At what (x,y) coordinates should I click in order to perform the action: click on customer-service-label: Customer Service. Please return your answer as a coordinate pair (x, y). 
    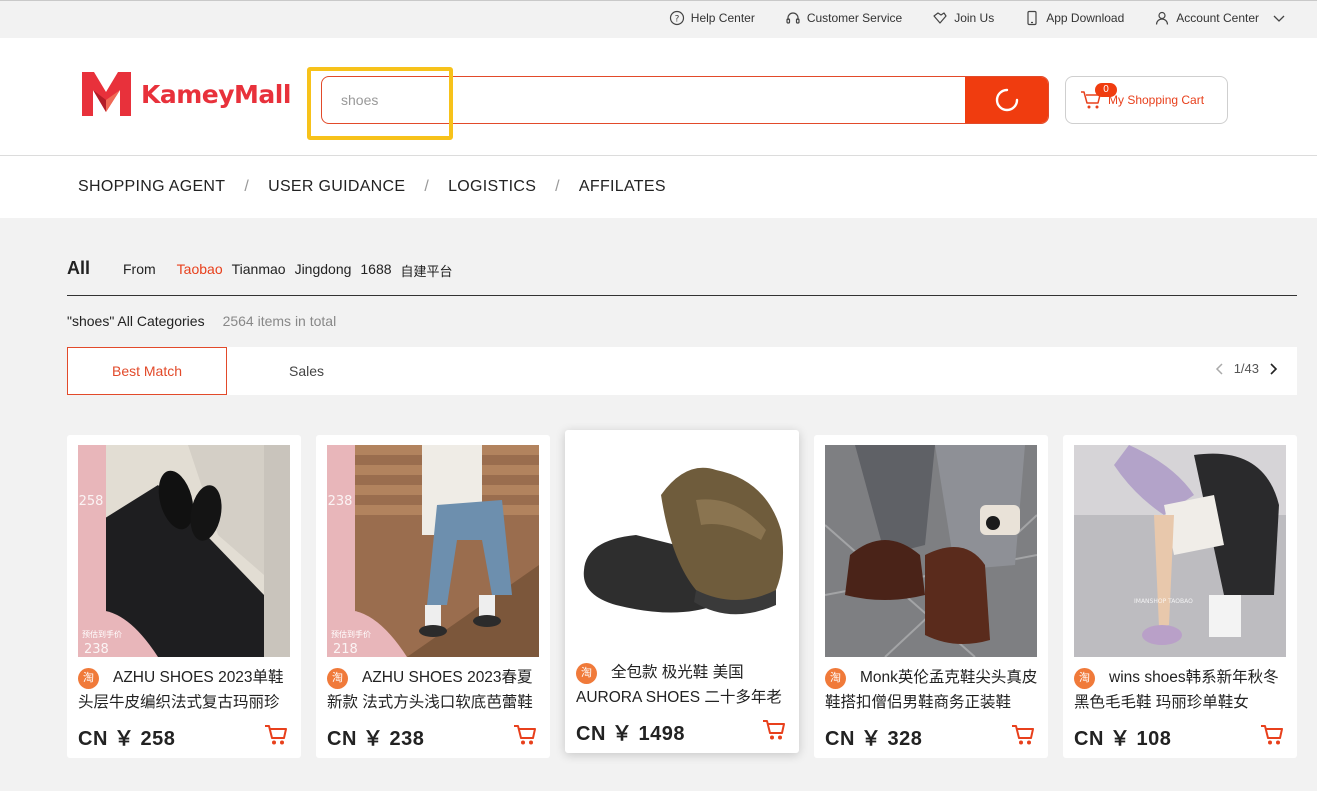
    Looking at the image, I should click on (854, 18).